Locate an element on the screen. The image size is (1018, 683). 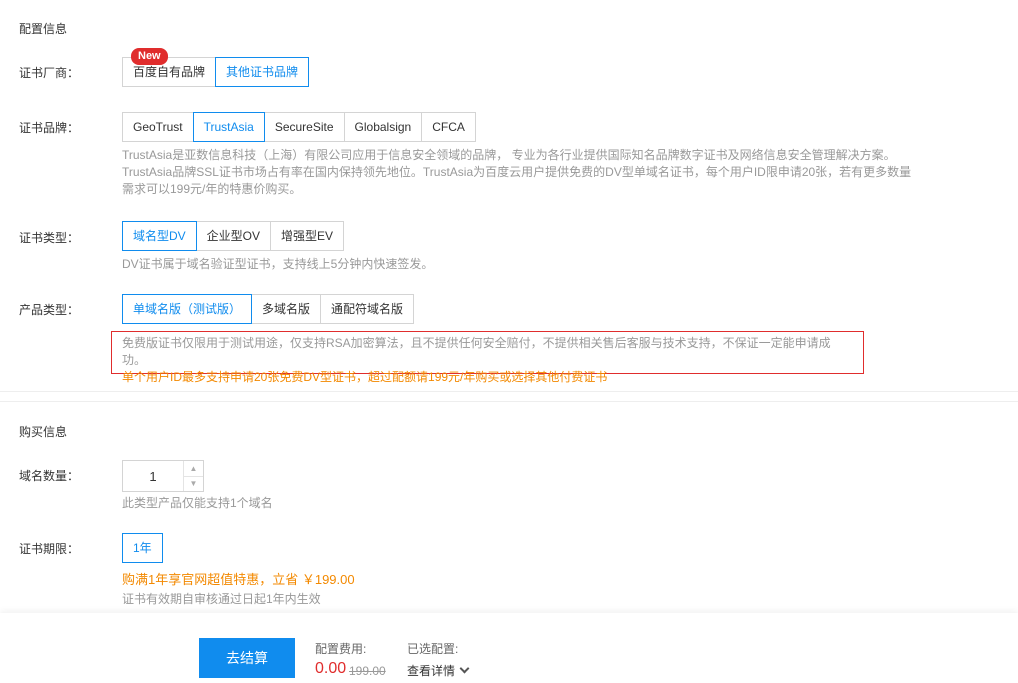
period-promo: 购满1年享官网超值特惠，立省 ￥199.00 is located at coordinates (238, 579).